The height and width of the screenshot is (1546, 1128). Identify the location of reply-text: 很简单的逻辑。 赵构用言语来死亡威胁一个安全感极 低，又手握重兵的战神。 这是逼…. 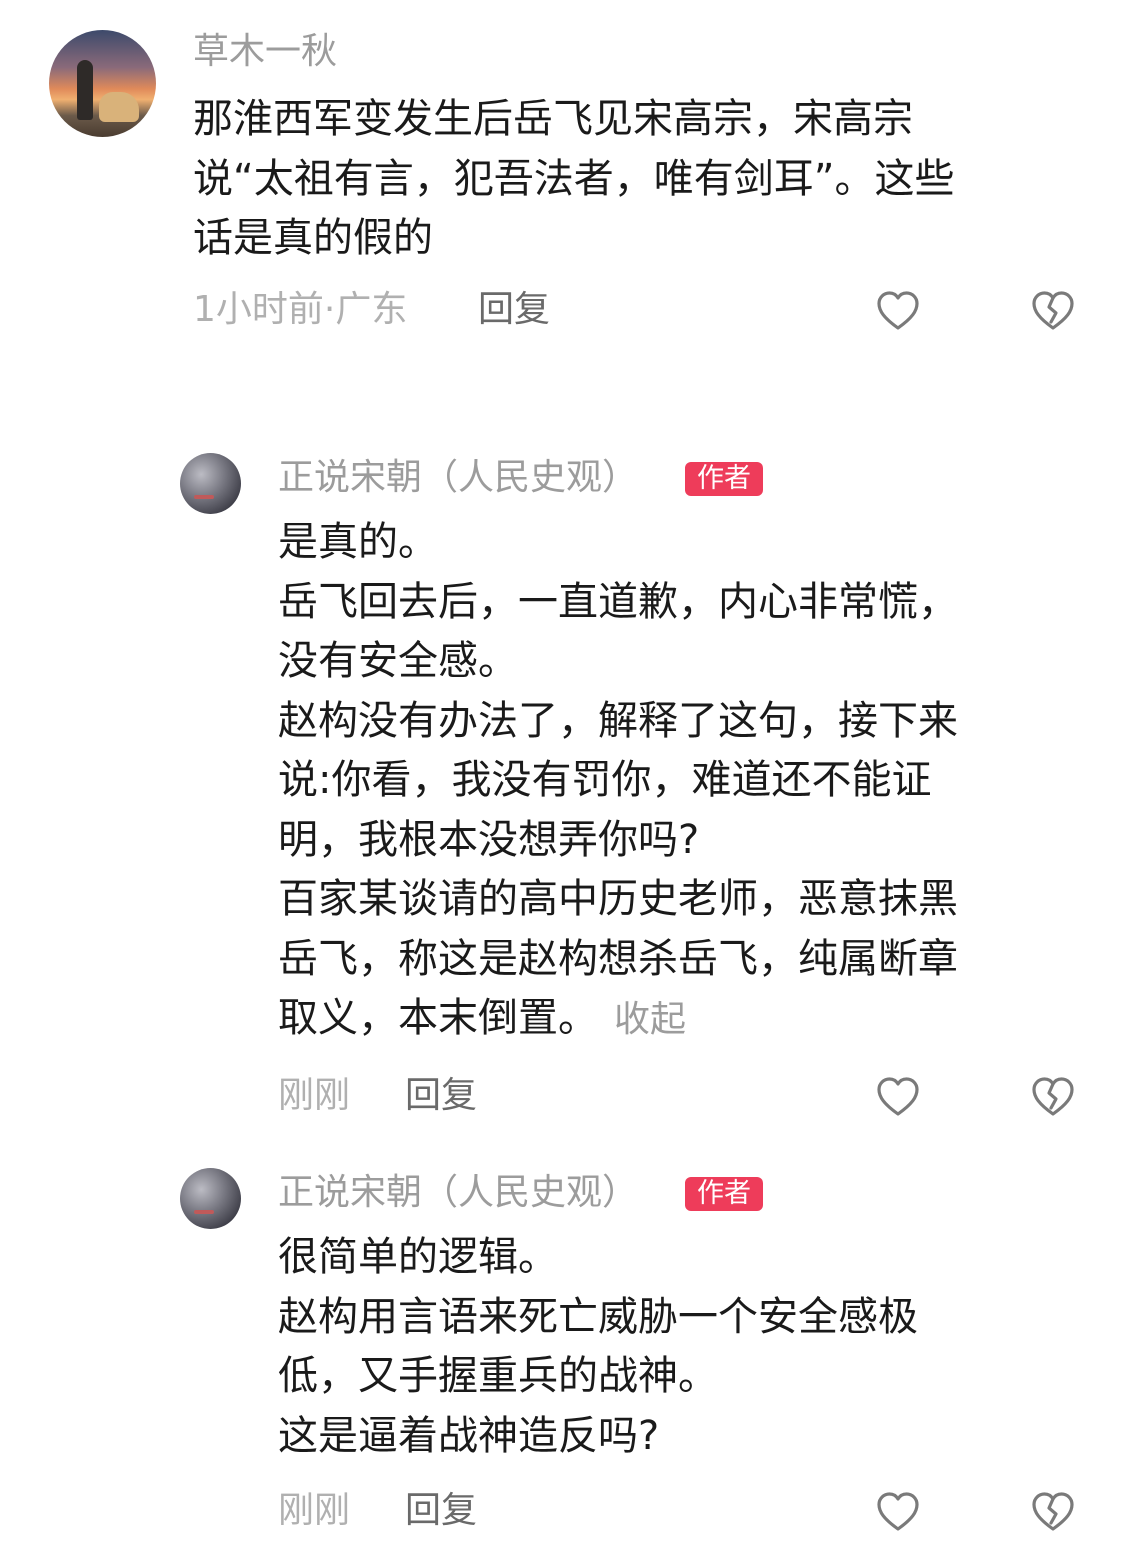
(598, 1347).